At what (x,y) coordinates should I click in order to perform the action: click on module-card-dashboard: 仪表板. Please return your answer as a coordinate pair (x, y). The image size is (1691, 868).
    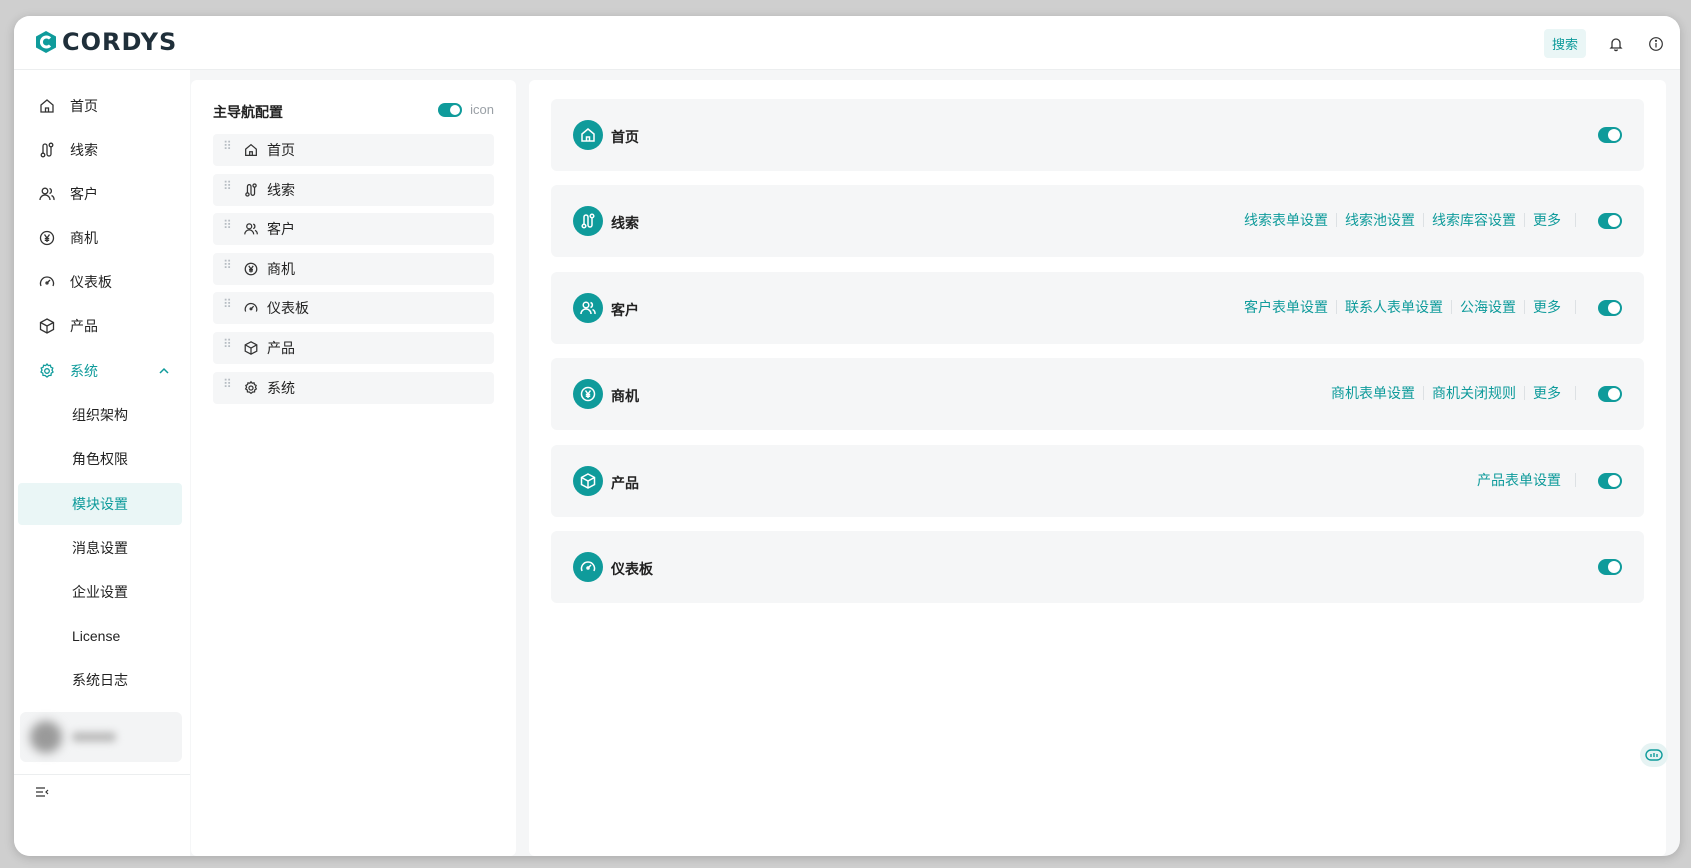
    Looking at the image, I should click on (1097, 567).